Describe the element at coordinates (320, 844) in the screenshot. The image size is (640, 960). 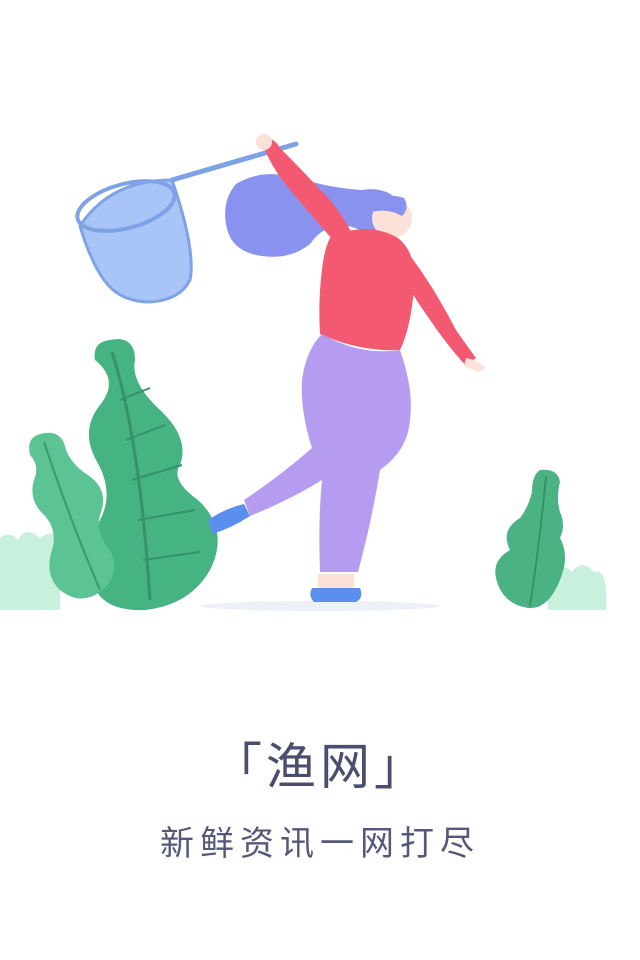
I see `app-tagline: 新鲜资讯一网打尽` at that location.